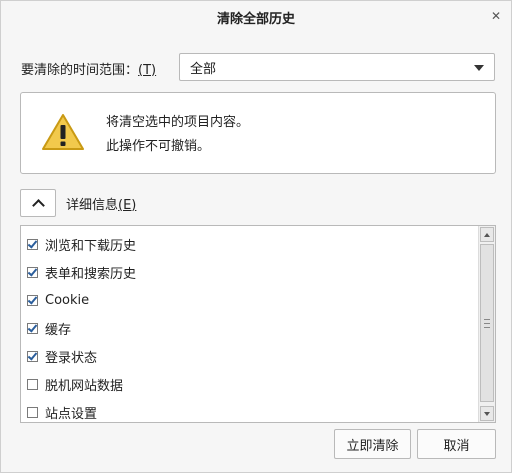  What do you see at coordinates (249, 244) in the screenshot?
I see `list-item-browsing-history: 浏览和下载历史` at bounding box center [249, 244].